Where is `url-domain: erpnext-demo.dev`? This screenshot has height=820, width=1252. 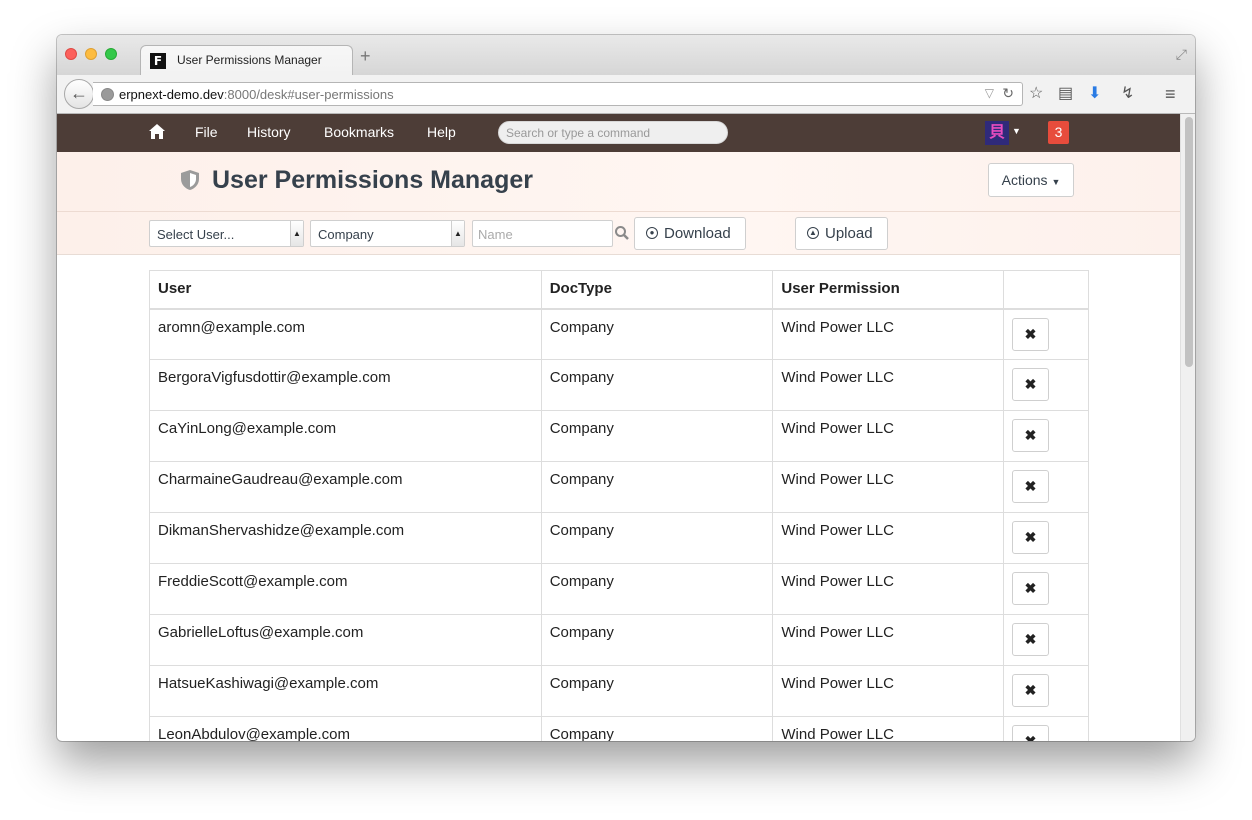
url-domain: erpnext-demo.dev is located at coordinates (171, 94).